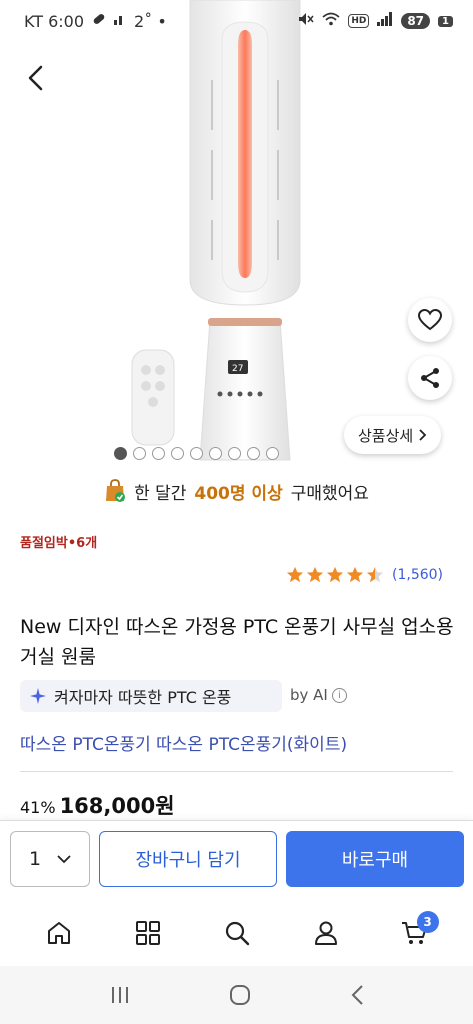 Image resolution: width=473 pixels, height=1024 pixels. What do you see at coordinates (237, 642) in the screenshot?
I see `product-title: New 디자인 따스온 가정용 PTC 온풍기 사무실 업소용 거실 원룸` at bounding box center [237, 642].